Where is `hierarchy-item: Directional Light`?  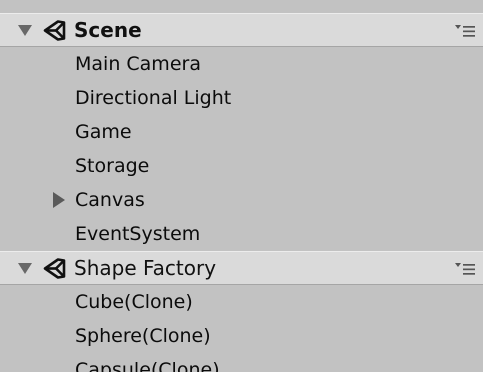 hierarchy-item: Directional Light is located at coordinates (241, 98).